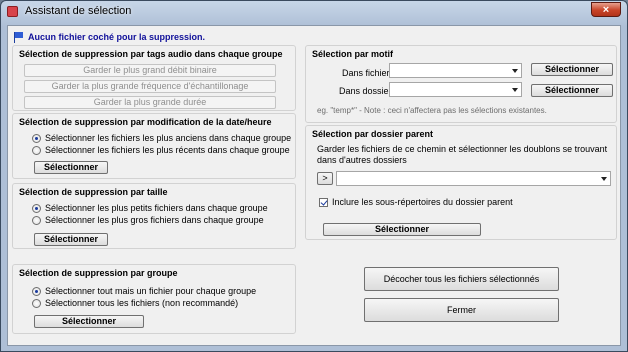  I want to click on title-bar: Assistant de sélection ×, so click(314, 12).